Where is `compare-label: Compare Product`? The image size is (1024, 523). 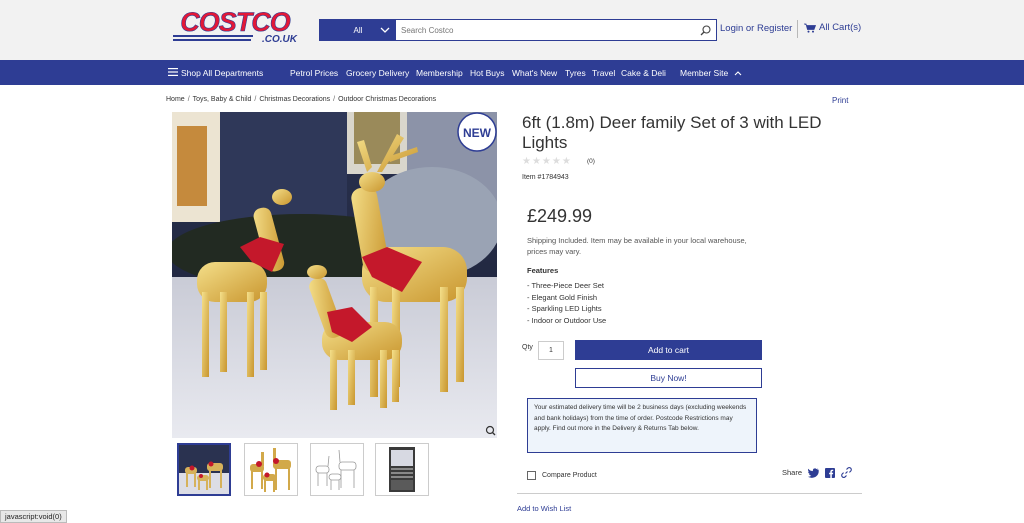
compare-label: Compare Product is located at coordinates (569, 475).